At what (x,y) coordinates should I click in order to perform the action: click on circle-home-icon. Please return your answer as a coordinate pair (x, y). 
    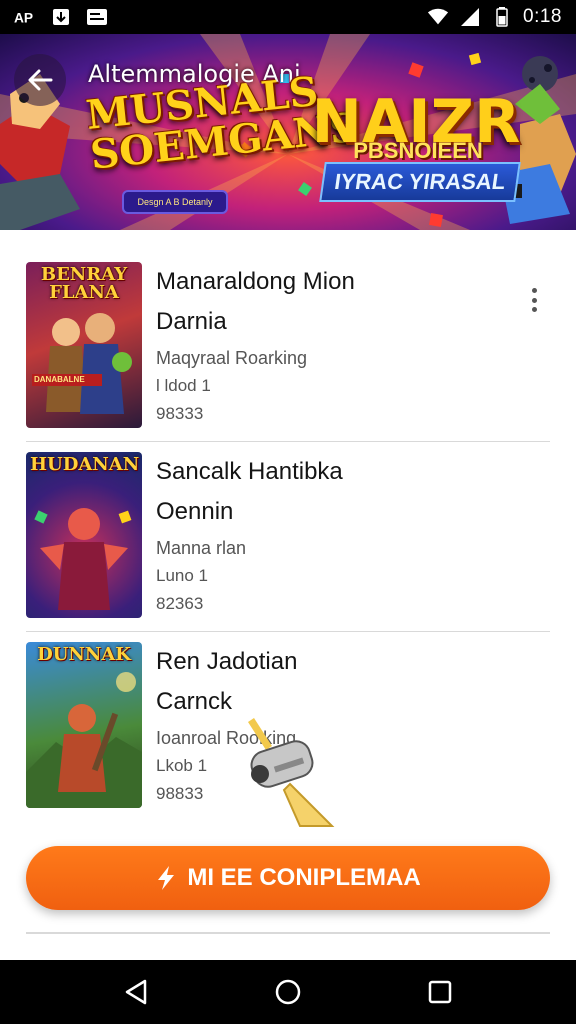
    Looking at the image, I should click on (288, 992).